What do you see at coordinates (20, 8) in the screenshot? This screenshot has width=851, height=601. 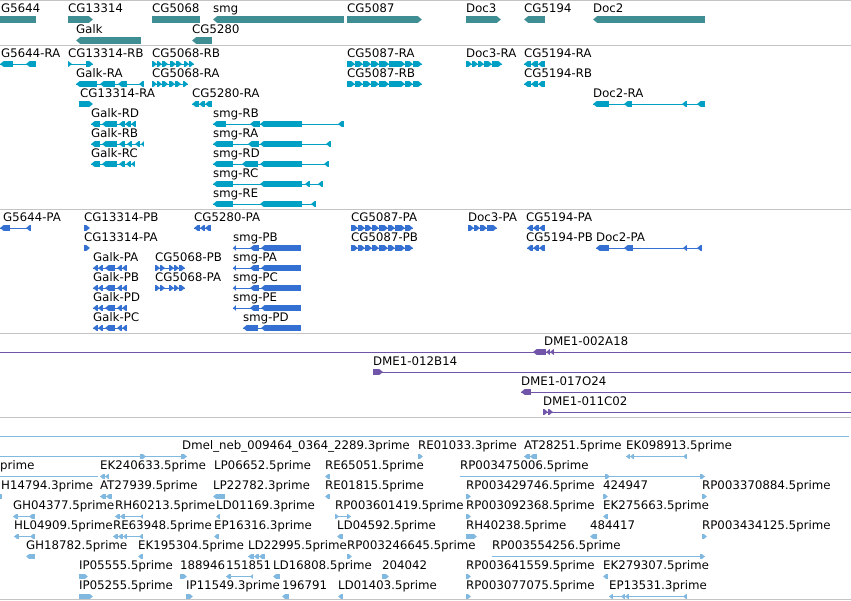 I see `gene-label: G5644` at bounding box center [20, 8].